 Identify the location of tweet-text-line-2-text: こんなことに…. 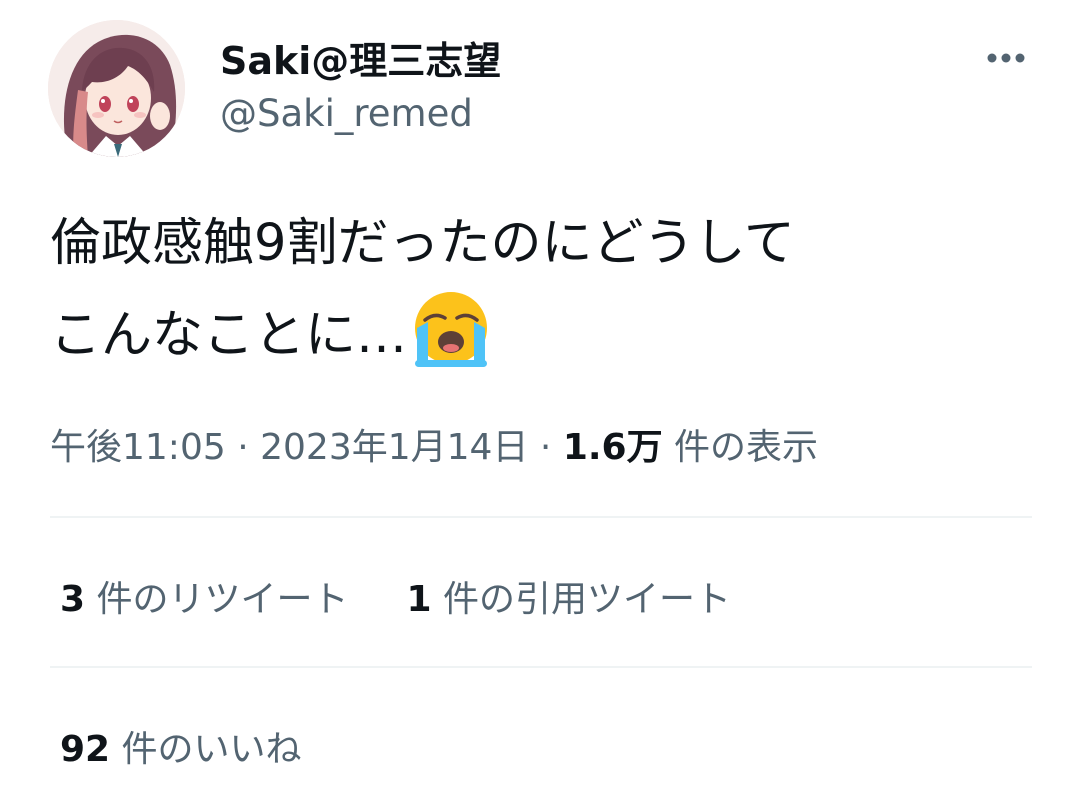
(229, 335).